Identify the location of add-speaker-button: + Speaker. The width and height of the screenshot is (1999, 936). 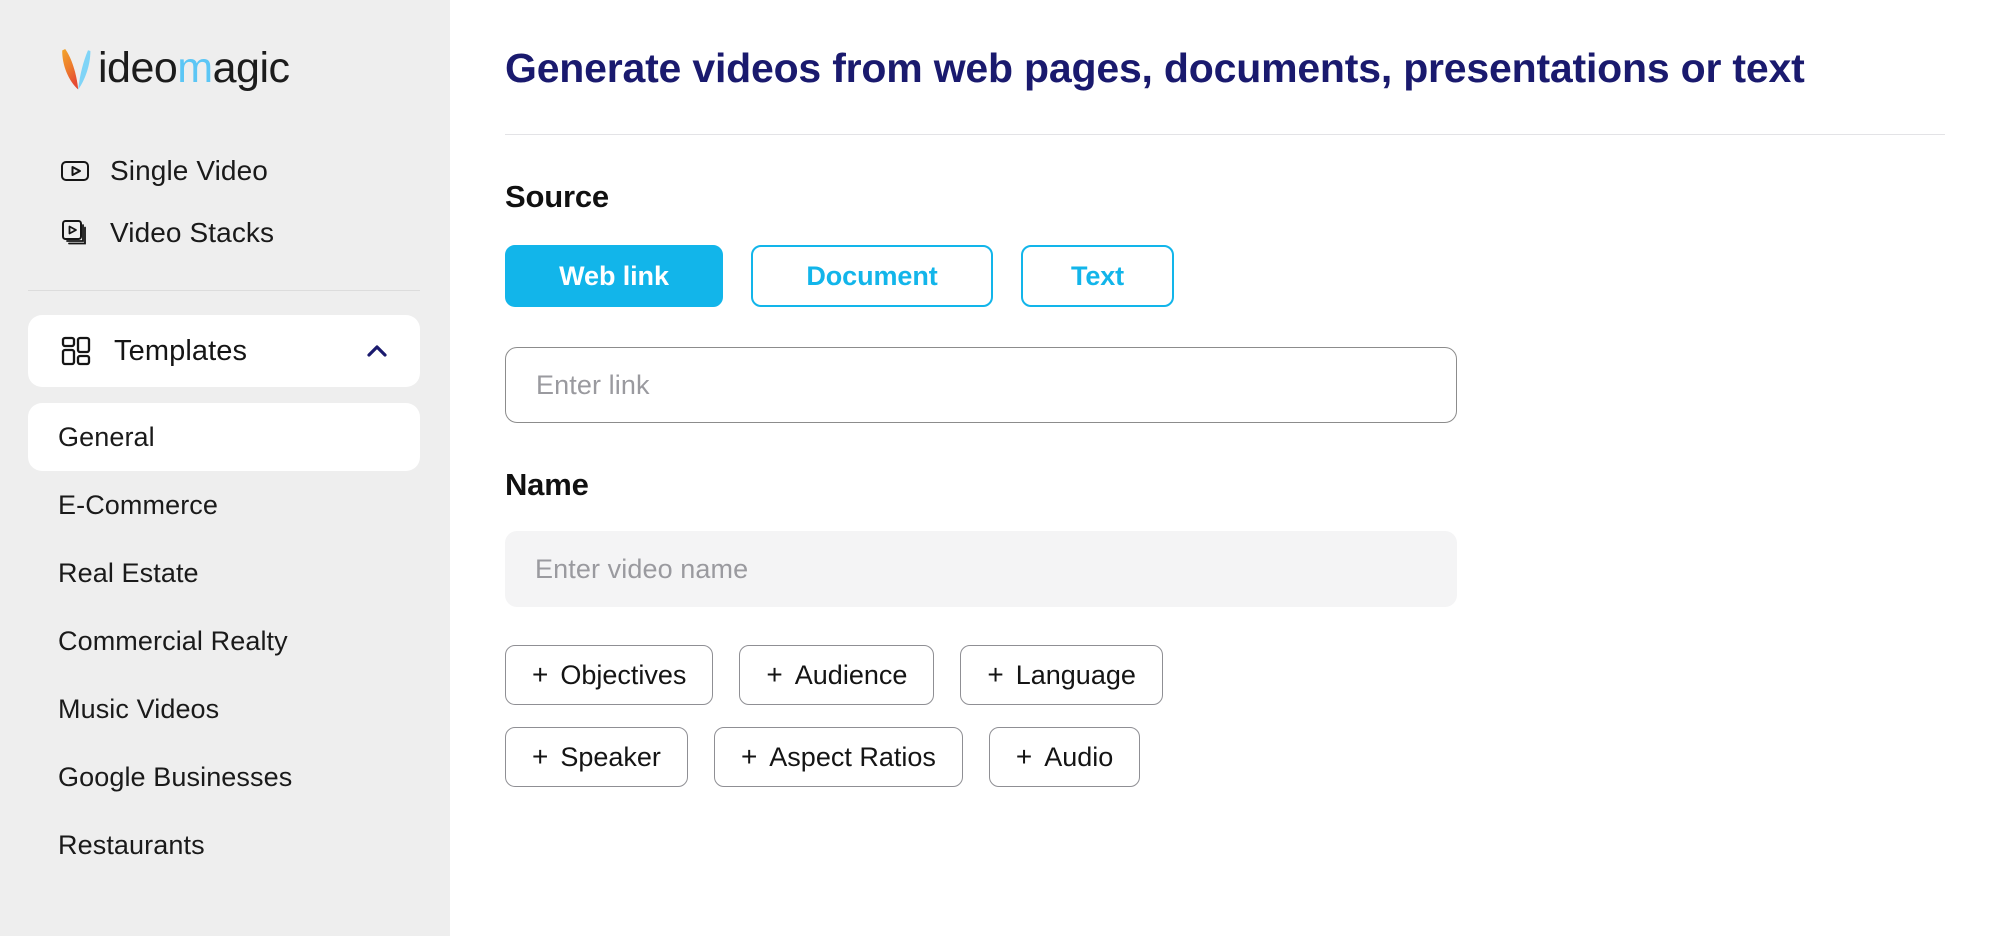
(596, 757).